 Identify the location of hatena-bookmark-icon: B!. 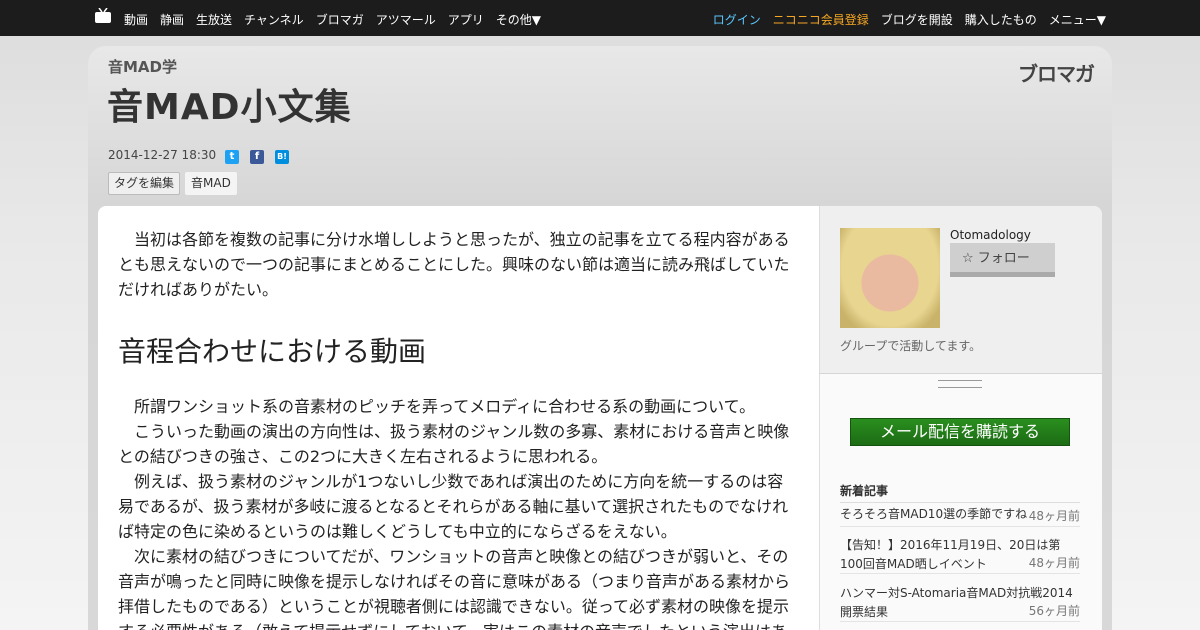
(282, 157).